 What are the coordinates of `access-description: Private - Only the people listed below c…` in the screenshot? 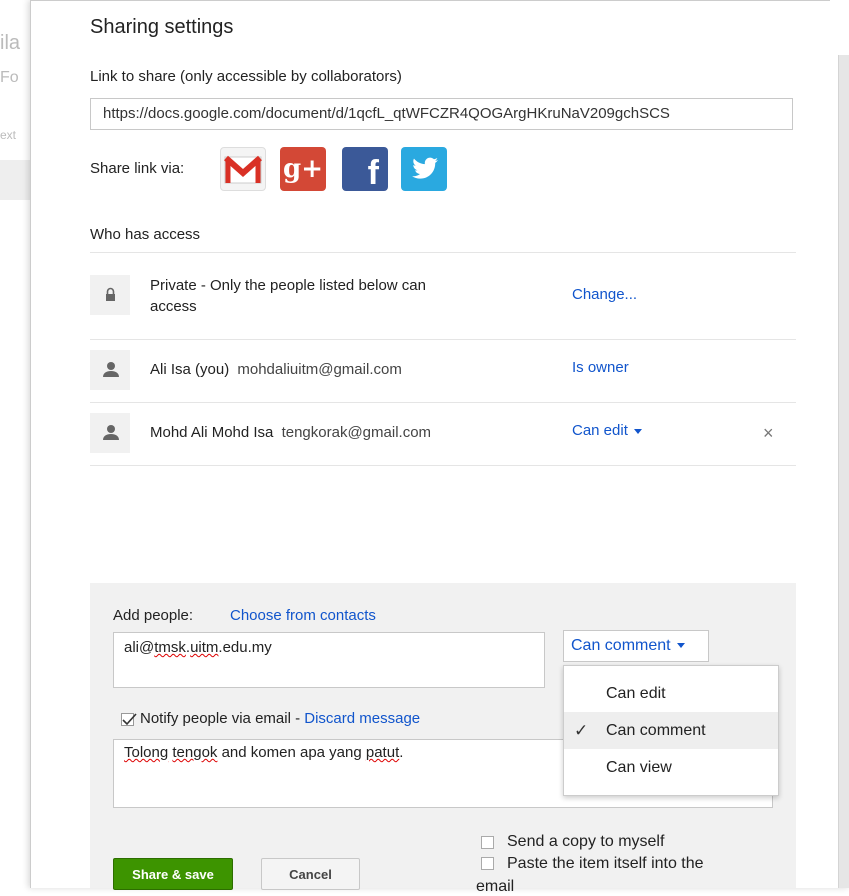 It's located at (288, 285).